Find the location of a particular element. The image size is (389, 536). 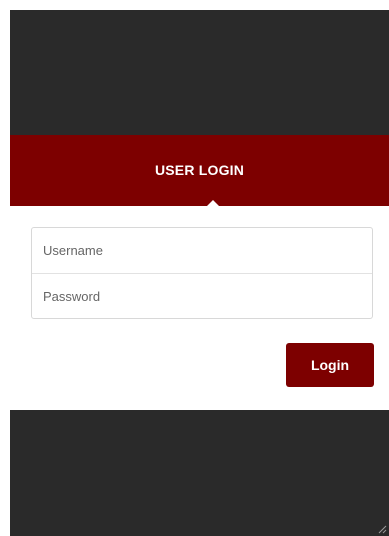

login-header: USER LOGIN is located at coordinates (199, 170).